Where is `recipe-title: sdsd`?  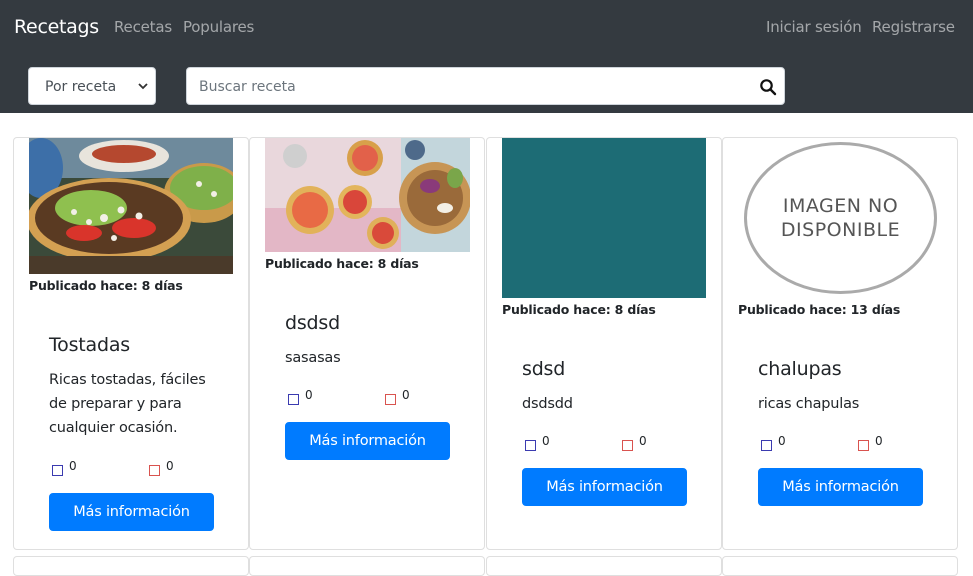
recipe-title: sdsd is located at coordinates (544, 369).